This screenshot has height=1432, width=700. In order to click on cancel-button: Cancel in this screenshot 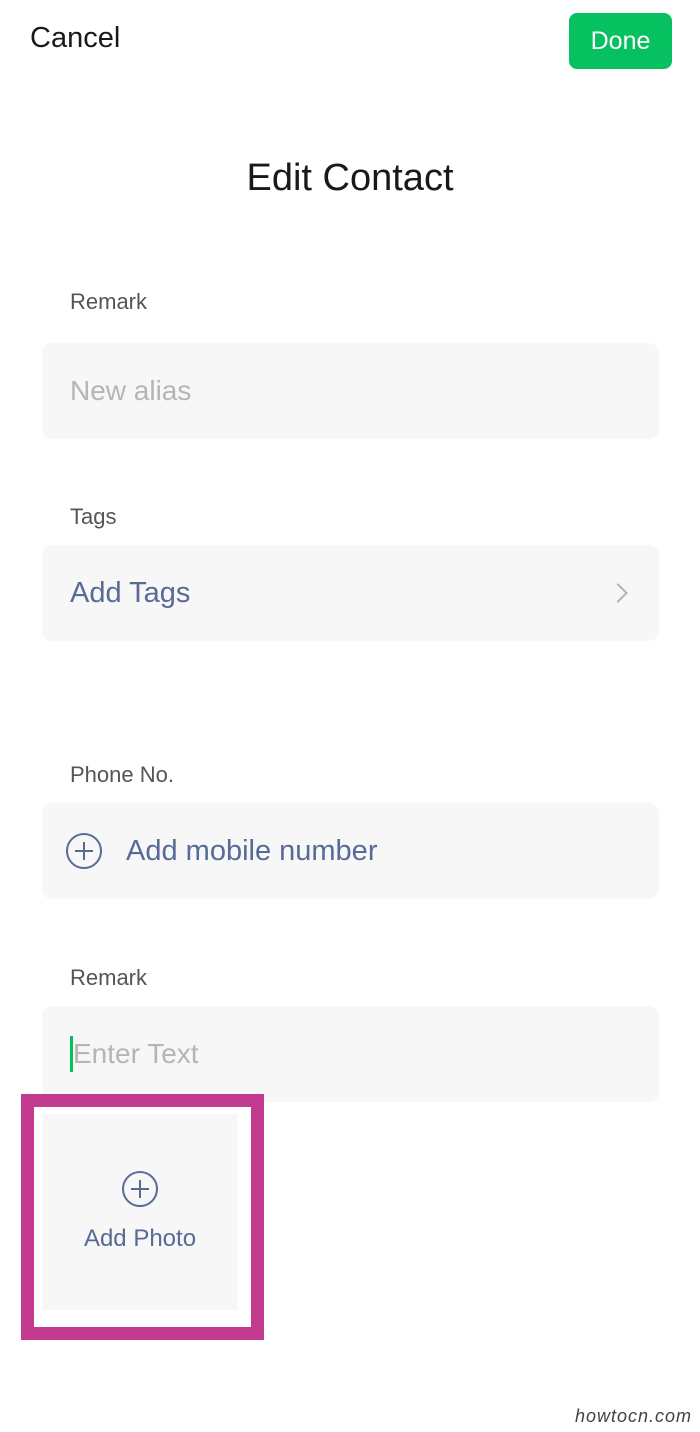, I will do `click(75, 38)`.